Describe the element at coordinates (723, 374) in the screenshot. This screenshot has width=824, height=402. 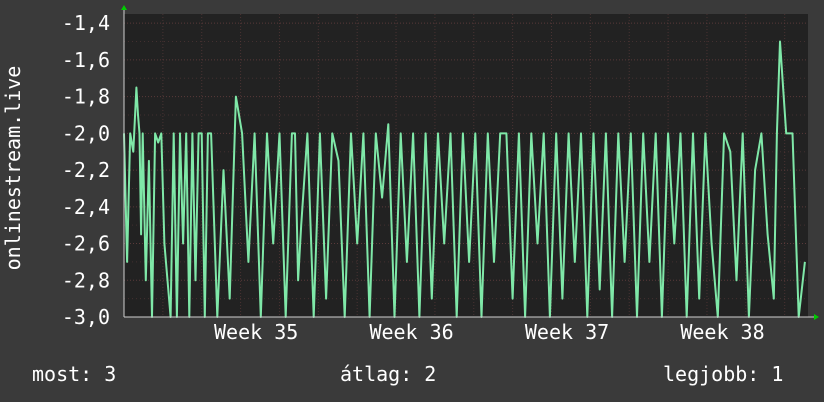
I see `footer-best: legjobb: 1` at that location.